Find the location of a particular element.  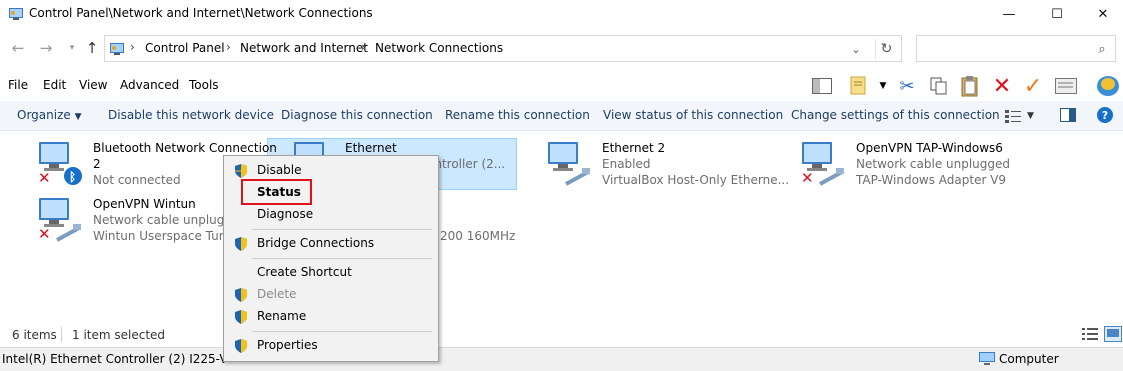

connection-name: Bluetooth Network Connection is located at coordinates (185, 148).